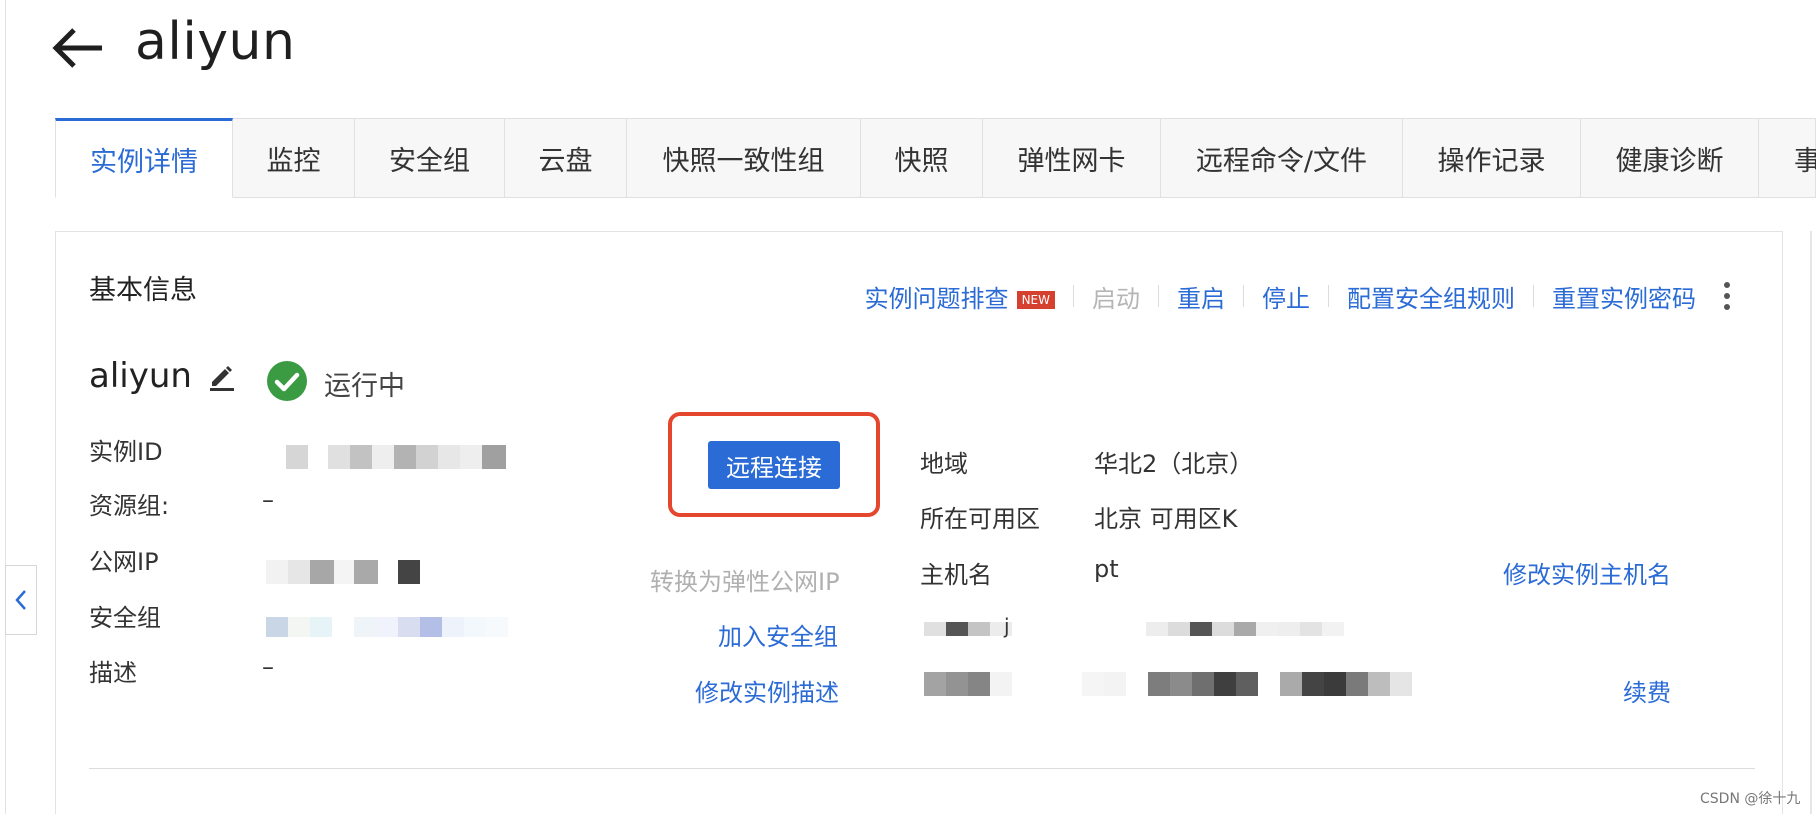 Image resolution: width=1816 pixels, height=814 pixels. What do you see at coordinates (140, 376) in the screenshot?
I see `instance-name: aliyun` at bounding box center [140, 376].